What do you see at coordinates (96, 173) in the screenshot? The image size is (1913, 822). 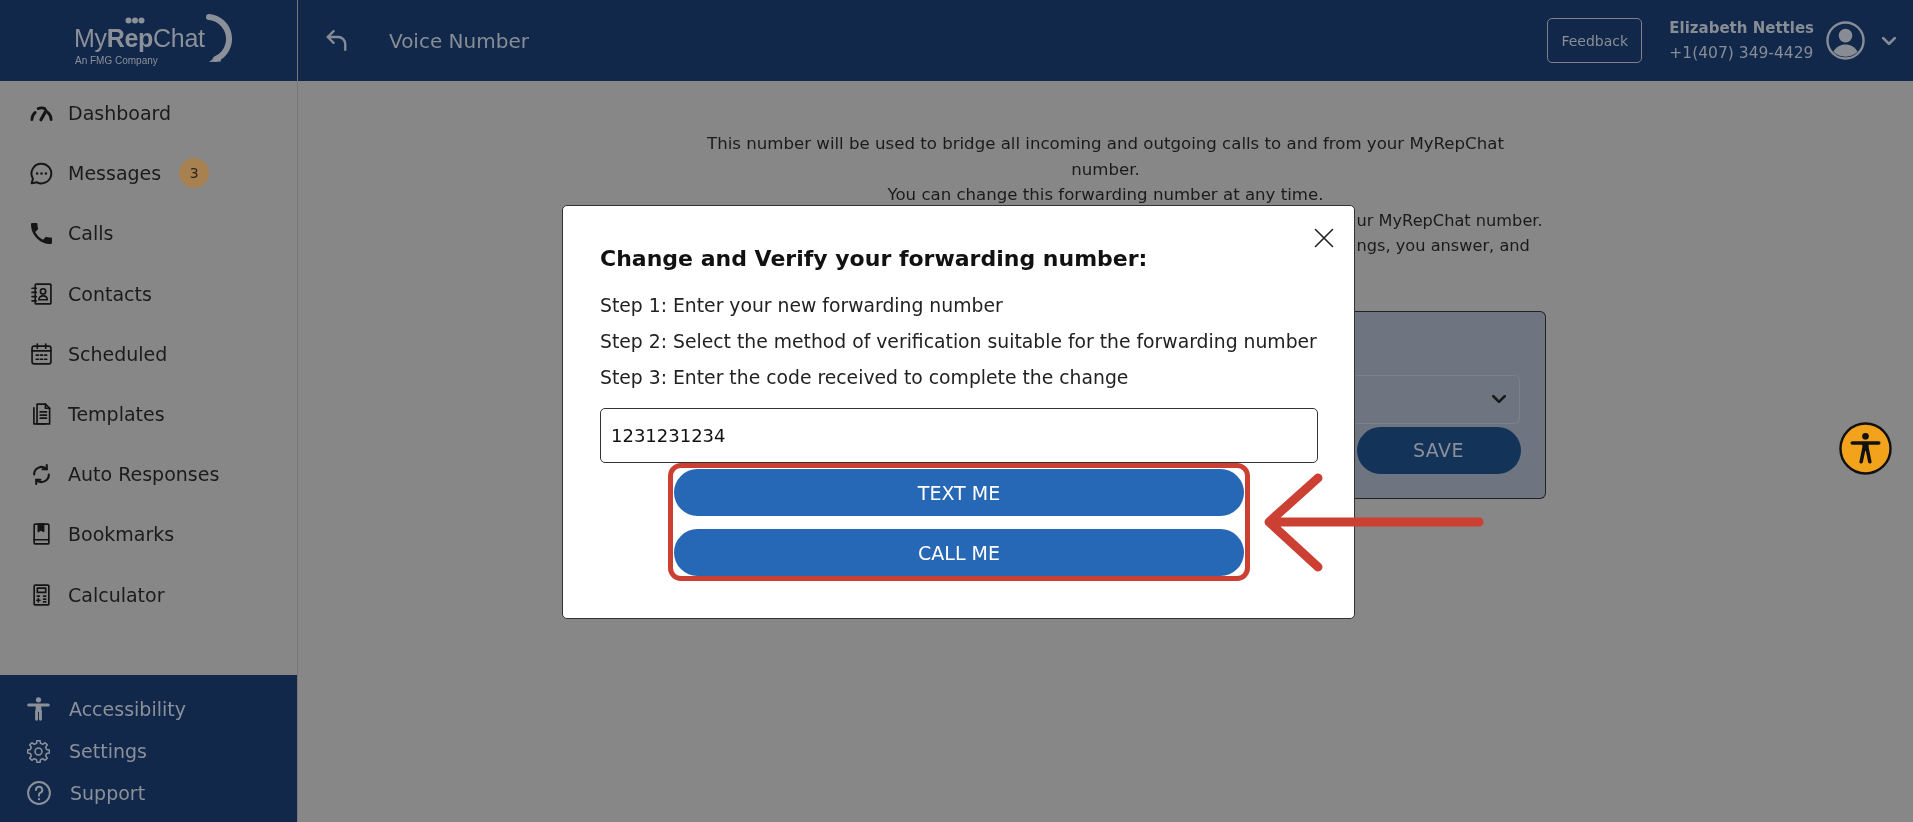 I see `nav-item: Messages` at bounding box center [96, 173].